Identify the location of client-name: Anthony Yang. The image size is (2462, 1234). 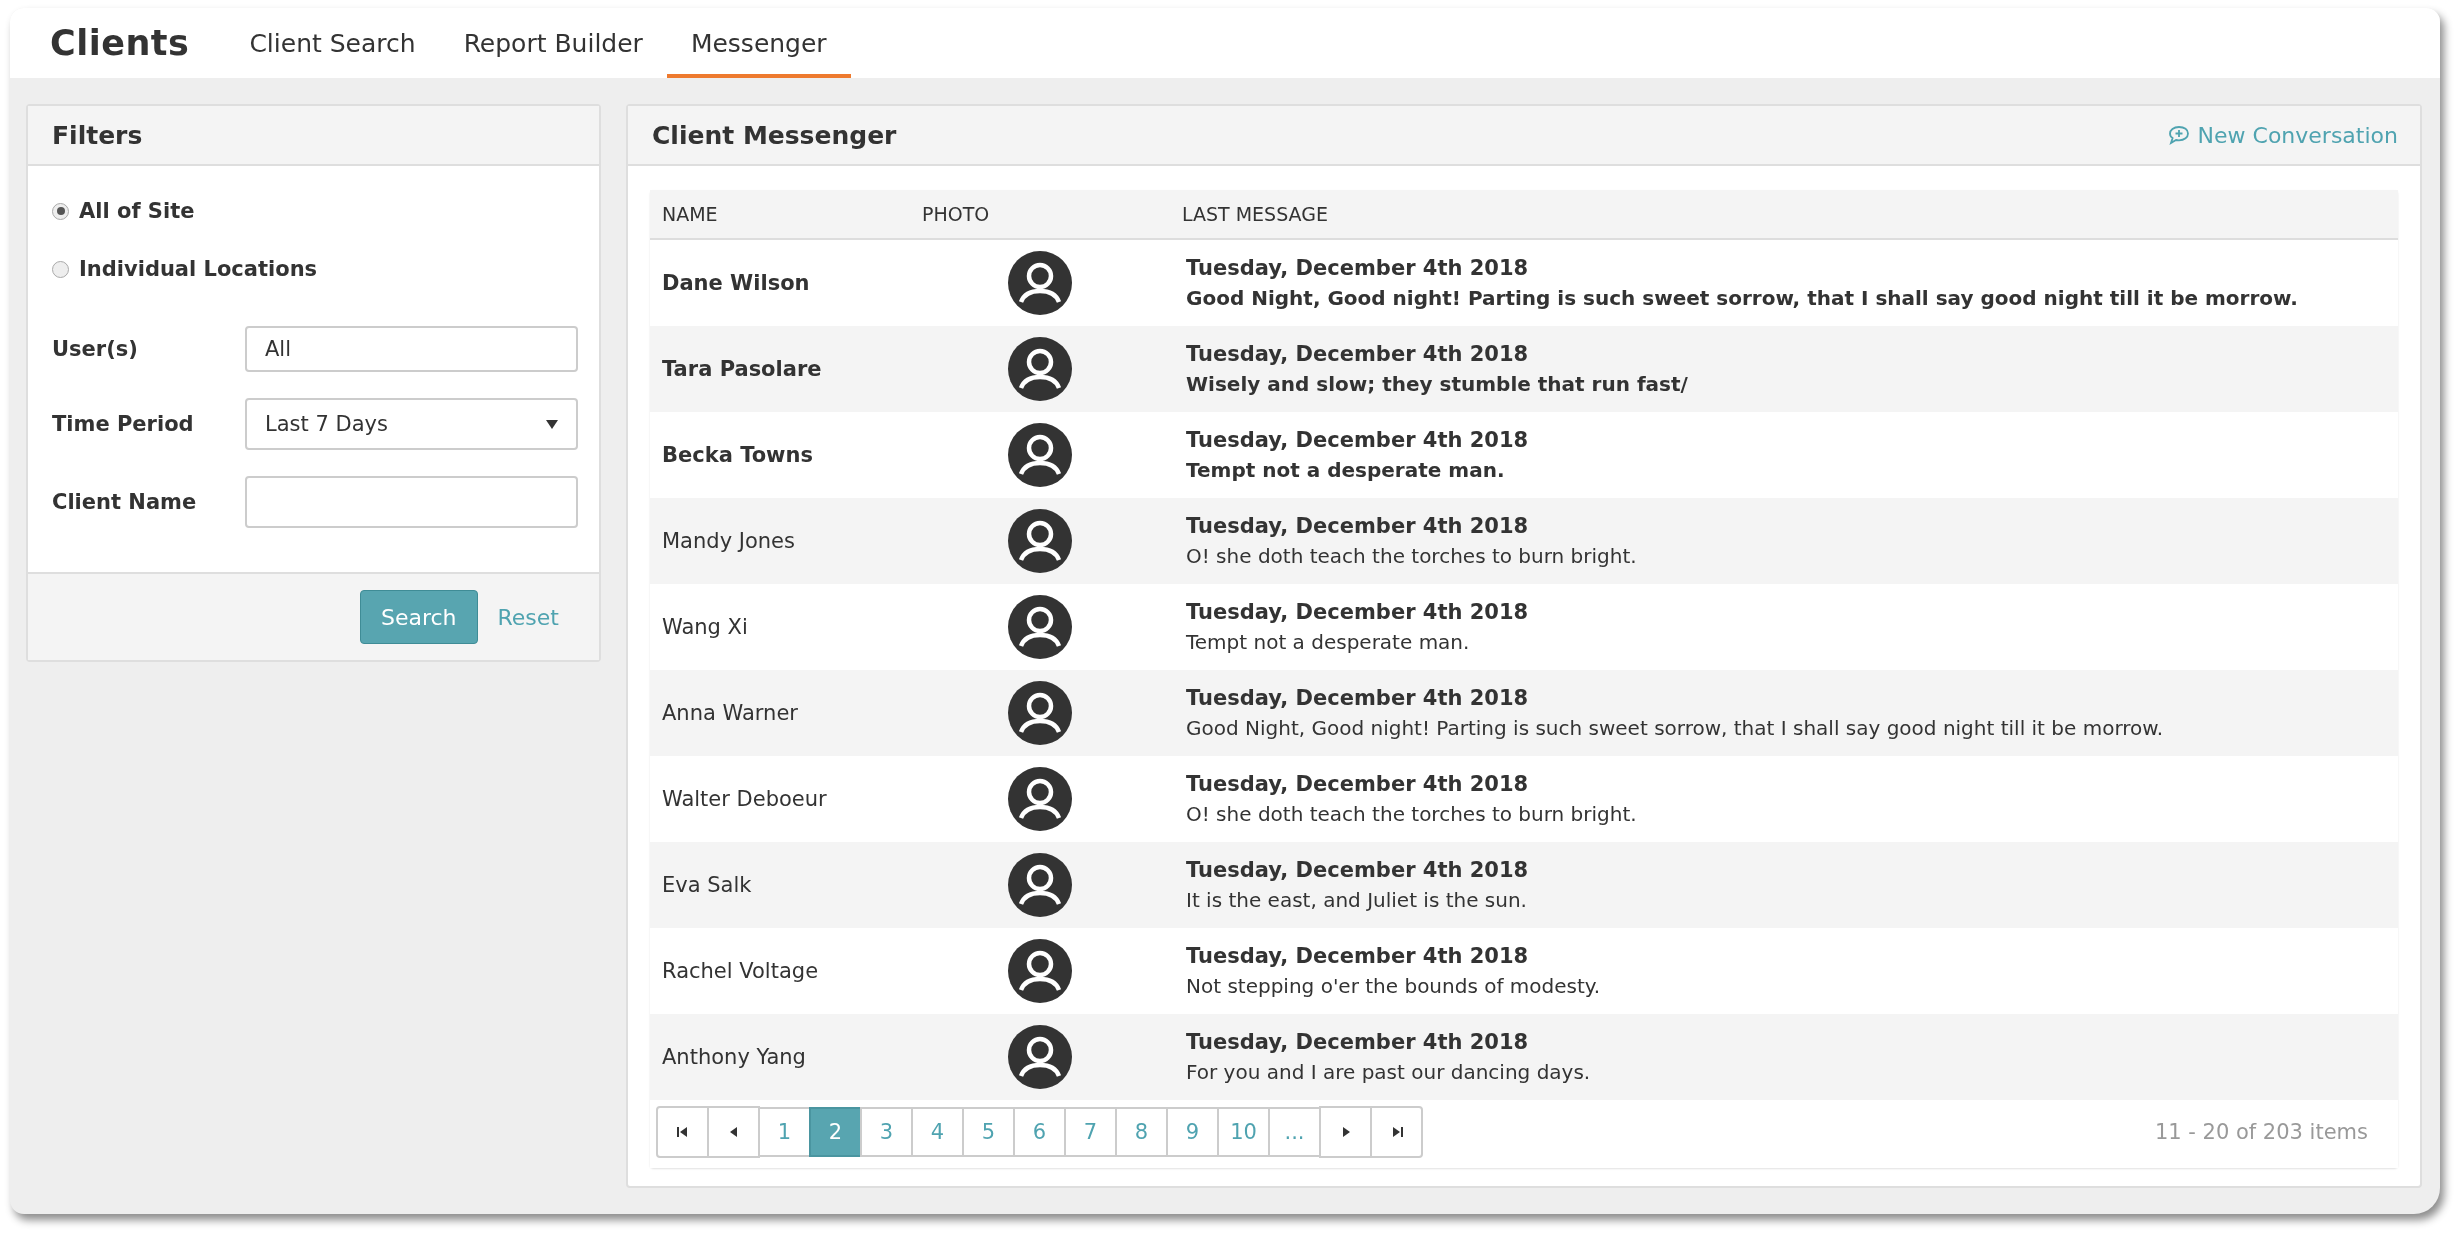
(734, 1057).